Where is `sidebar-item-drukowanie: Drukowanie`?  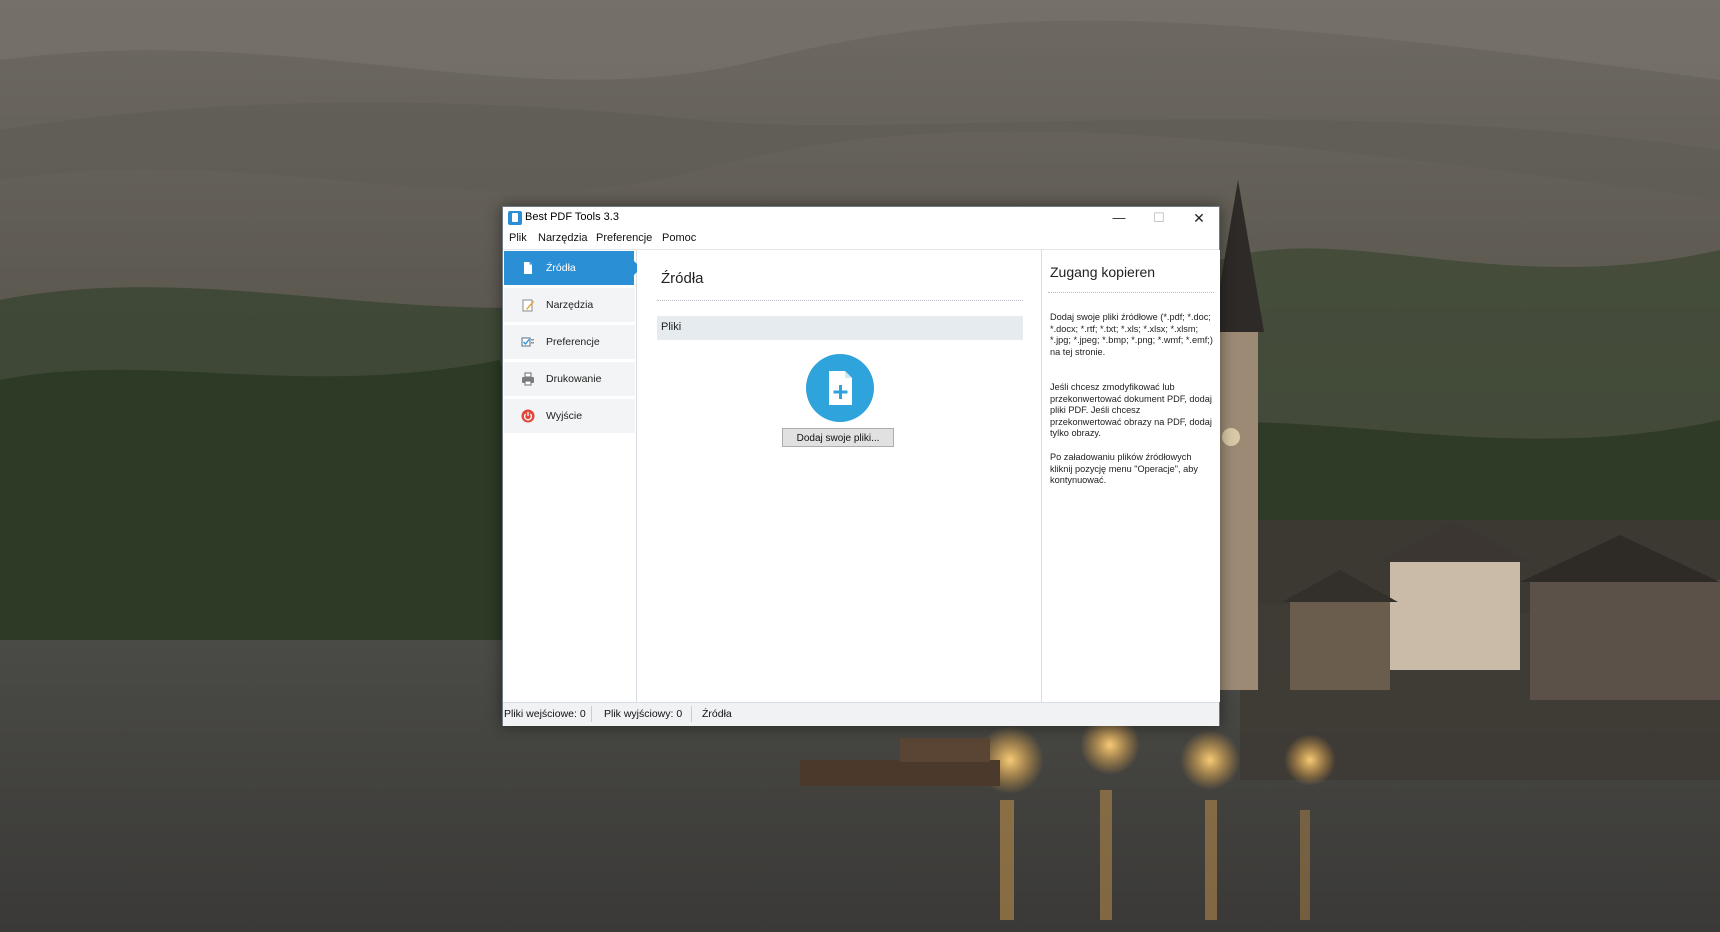
sidebar-item-drukowanie: Drukowanie is located at coordinates (569, 379).